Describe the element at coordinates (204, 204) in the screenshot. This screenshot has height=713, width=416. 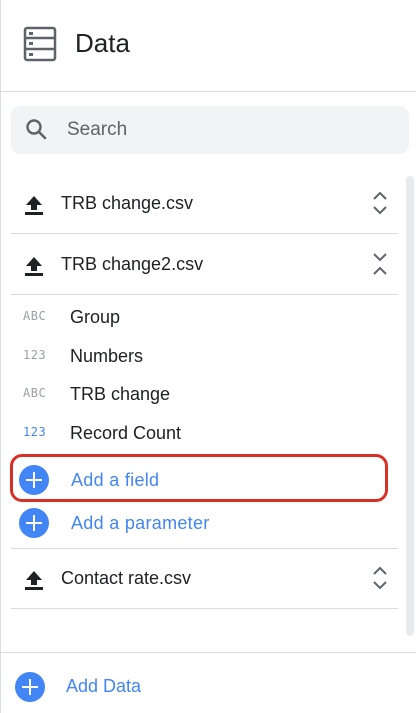
I see `dataset-row-trb-change: TRB change.csv` at that location.